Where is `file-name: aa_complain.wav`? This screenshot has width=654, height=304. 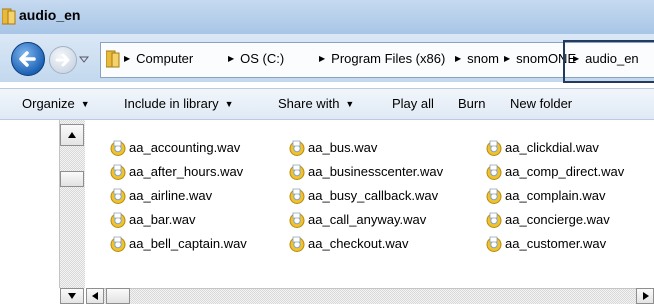
file-name: aa_complain.wav is located at coordinates (555, 195).